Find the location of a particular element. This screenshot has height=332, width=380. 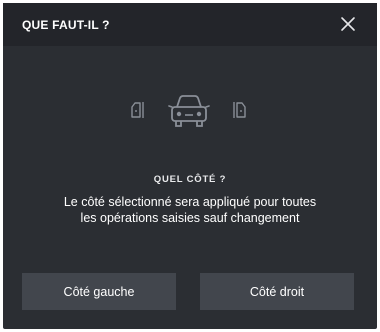

dialog-header: QUE FAUT-IL ? is located at coordinates (190, 24).